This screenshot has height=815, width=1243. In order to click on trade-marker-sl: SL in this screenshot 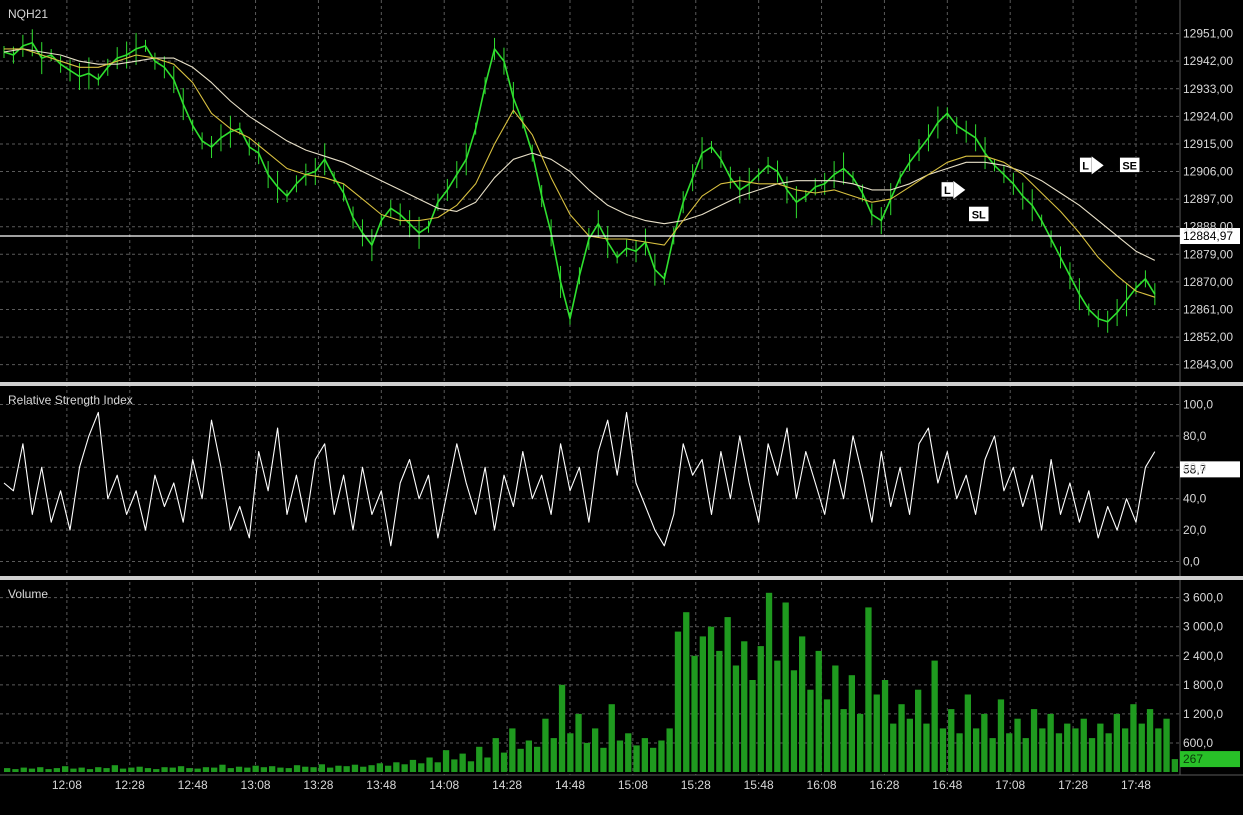, I will do `click(979, 214)`.